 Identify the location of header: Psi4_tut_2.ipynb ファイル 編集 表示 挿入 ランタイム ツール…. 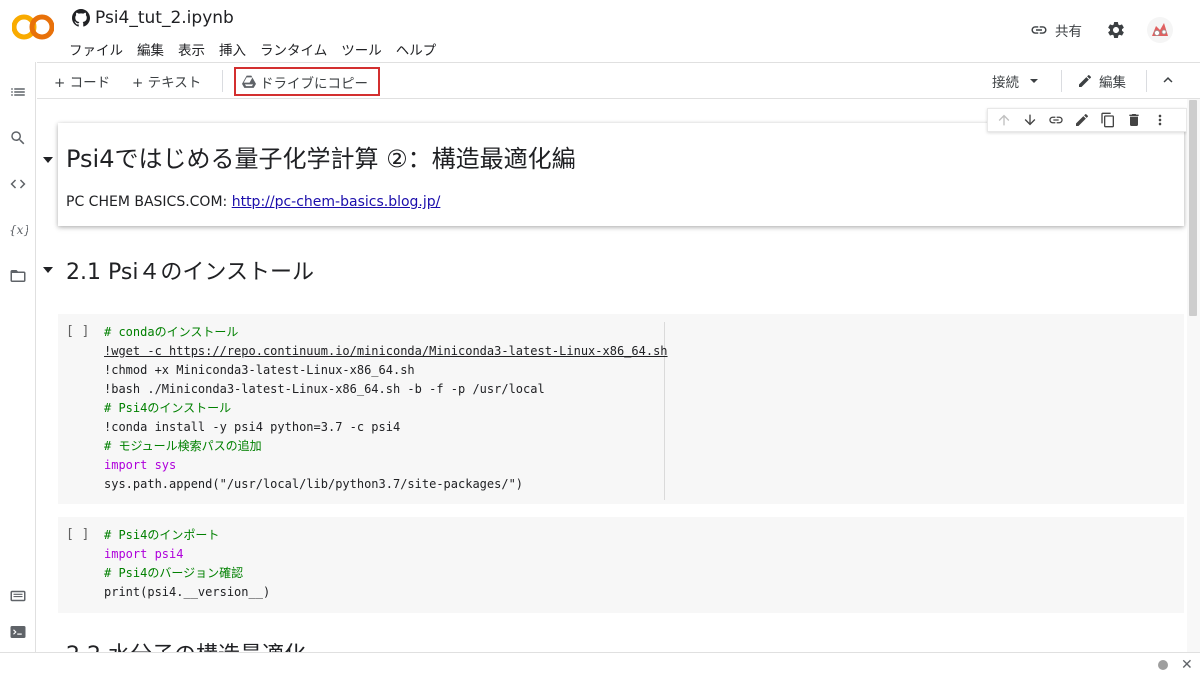
(600, 31).